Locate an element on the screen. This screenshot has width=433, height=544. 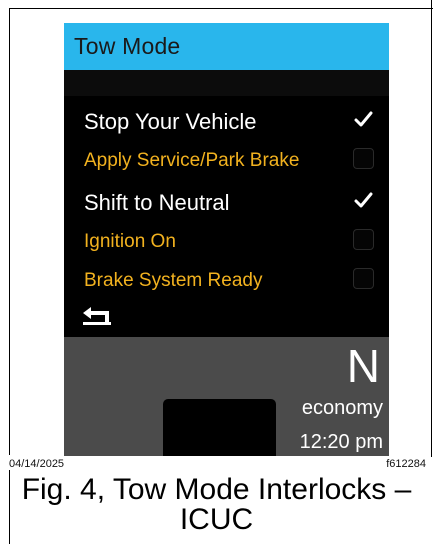
figure-code: f612284 is located at coordinates (406, 464).